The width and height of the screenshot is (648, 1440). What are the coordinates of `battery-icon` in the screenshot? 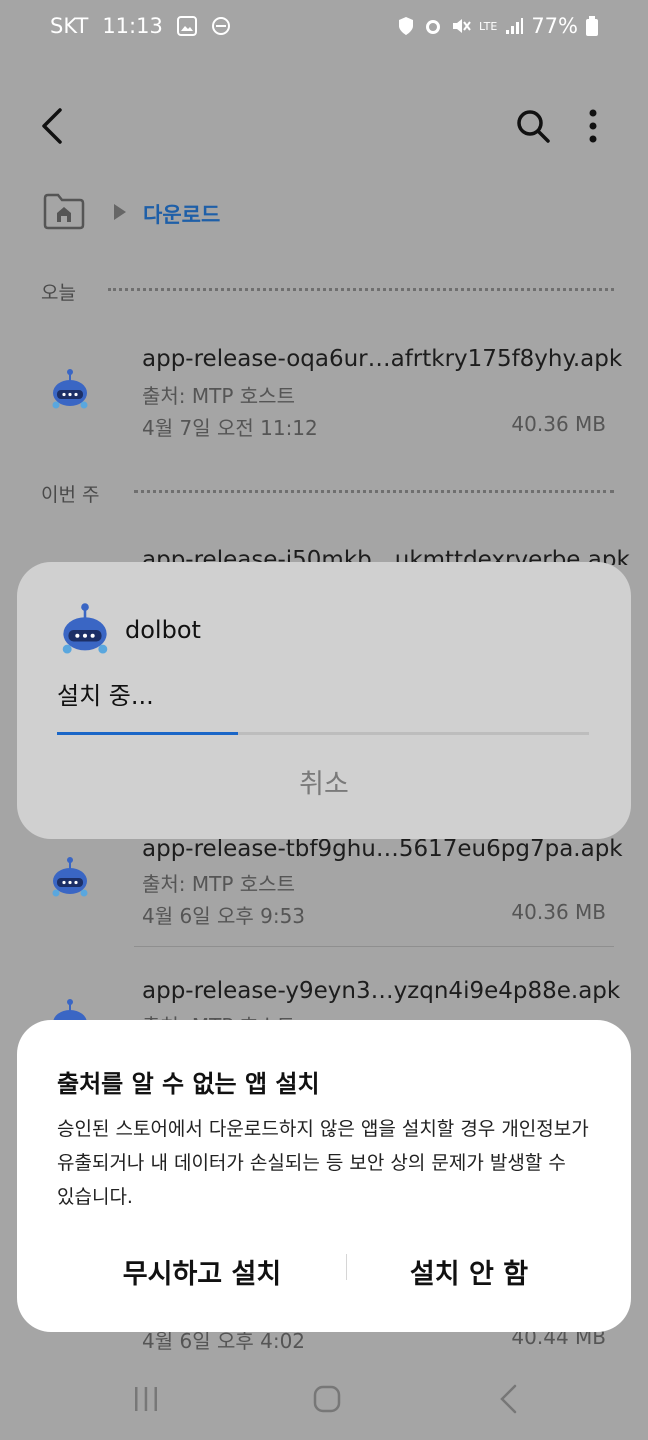 It's located at (592, 26).